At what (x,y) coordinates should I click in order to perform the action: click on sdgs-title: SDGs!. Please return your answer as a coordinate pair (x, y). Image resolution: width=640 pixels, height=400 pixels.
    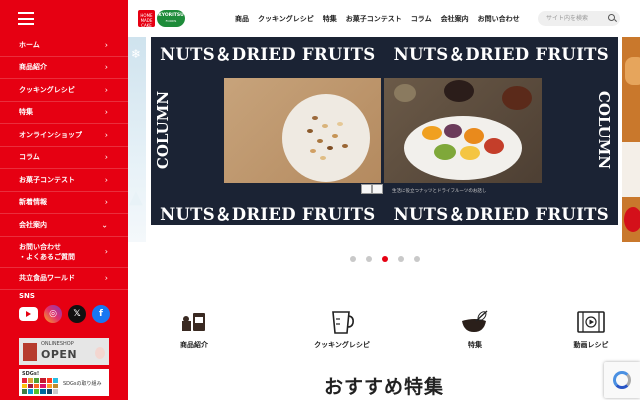
    Looking at the image, I should click on (31, 374).